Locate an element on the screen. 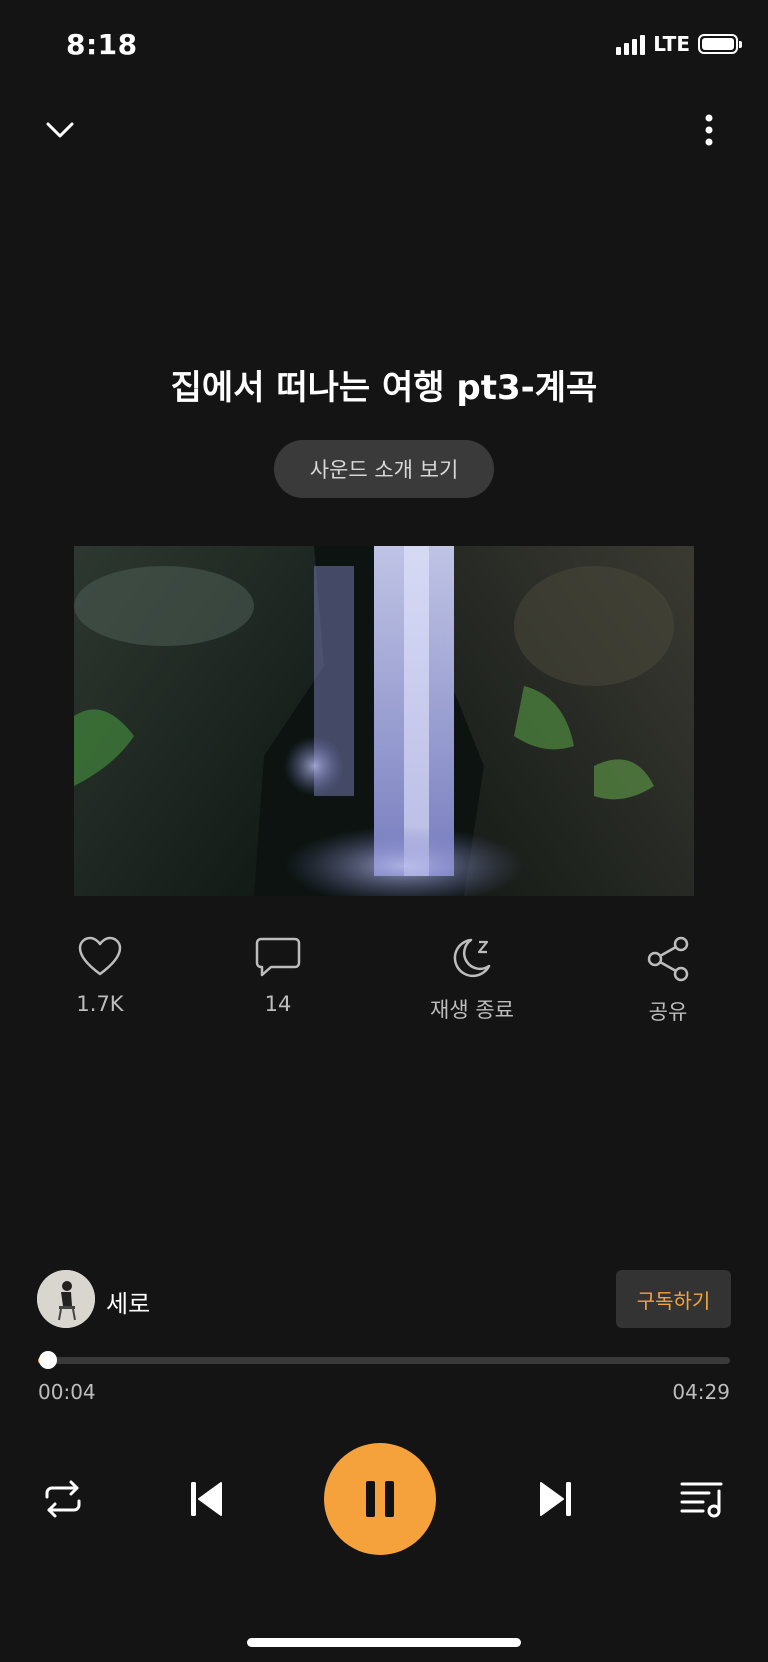  heart-icon is located at coordinates (100, 956).